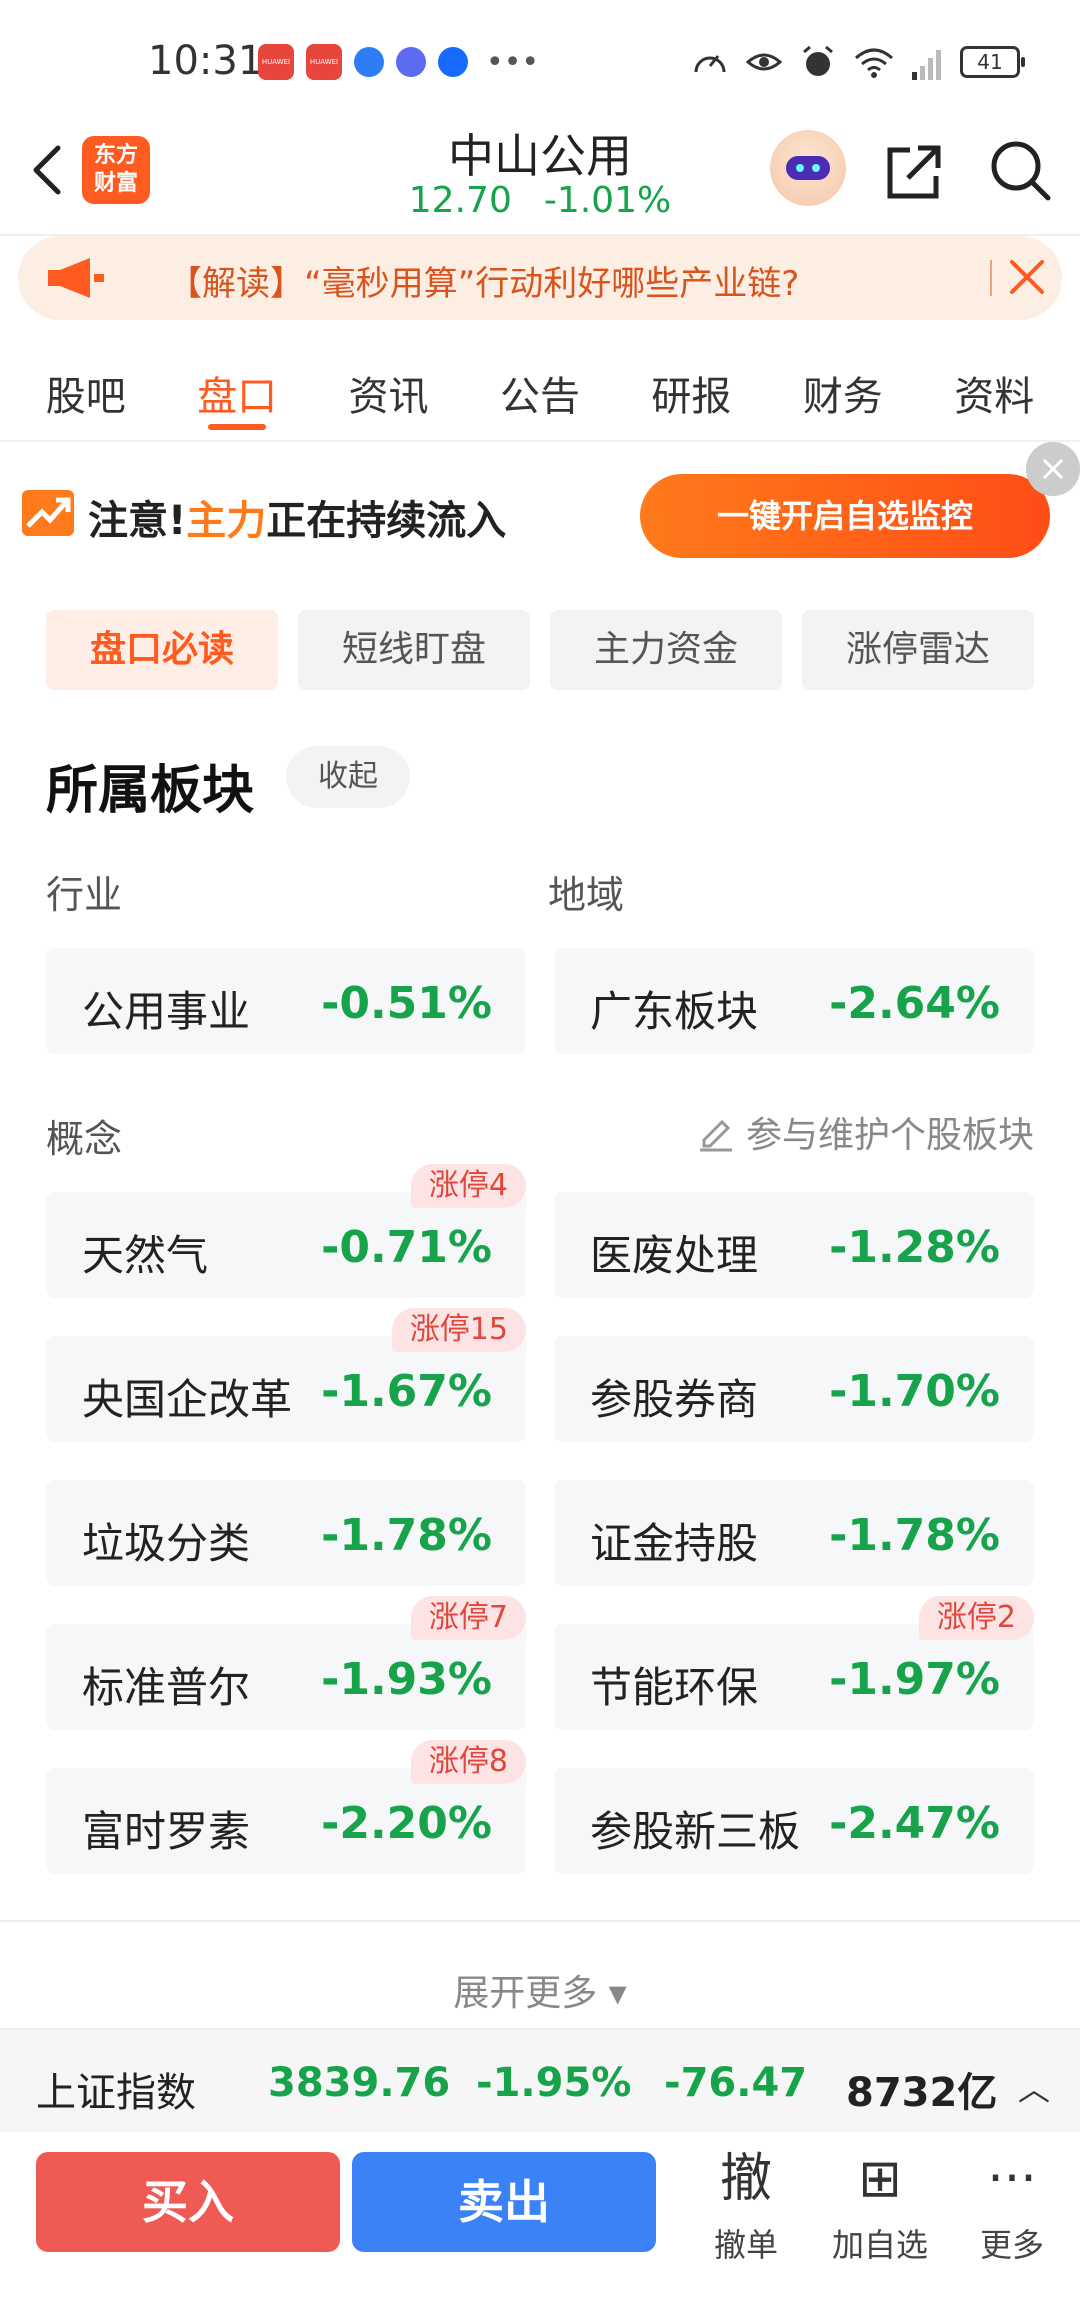  What do you see at coordinates (794, 1389) in the screenshot?
I see `concept-card: 参股券商 -1.70%` at bounding box center [794, 1389].